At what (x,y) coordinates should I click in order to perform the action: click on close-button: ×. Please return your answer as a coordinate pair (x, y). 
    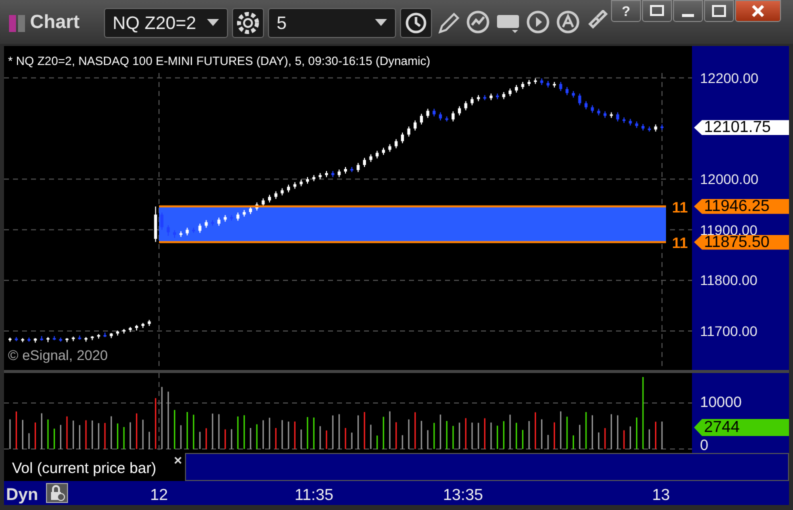
    Looking at the image, I should click on (178, 460).